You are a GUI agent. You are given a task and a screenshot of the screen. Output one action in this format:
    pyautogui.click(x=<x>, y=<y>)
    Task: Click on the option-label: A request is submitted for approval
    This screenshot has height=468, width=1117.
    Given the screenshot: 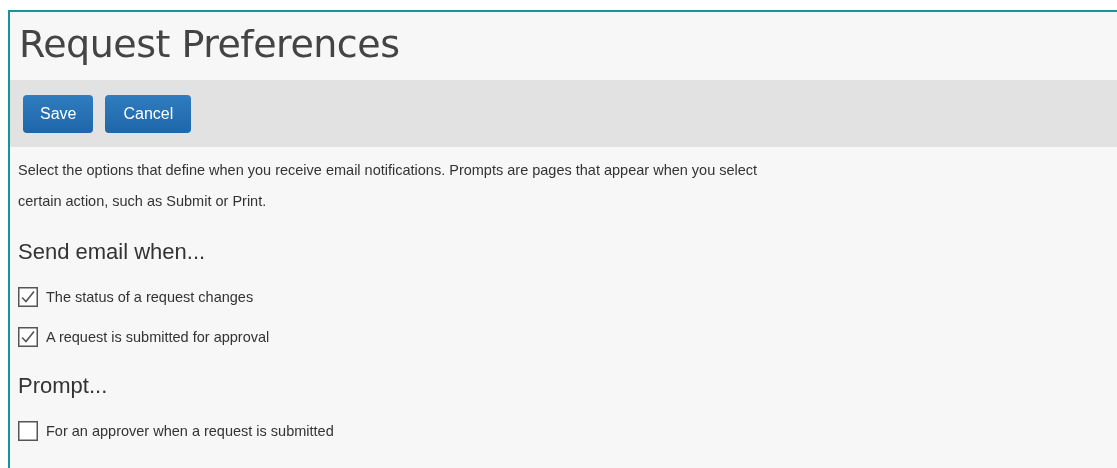 What is the action you would take?
    pyautogui.click(x=158, y=337)
    